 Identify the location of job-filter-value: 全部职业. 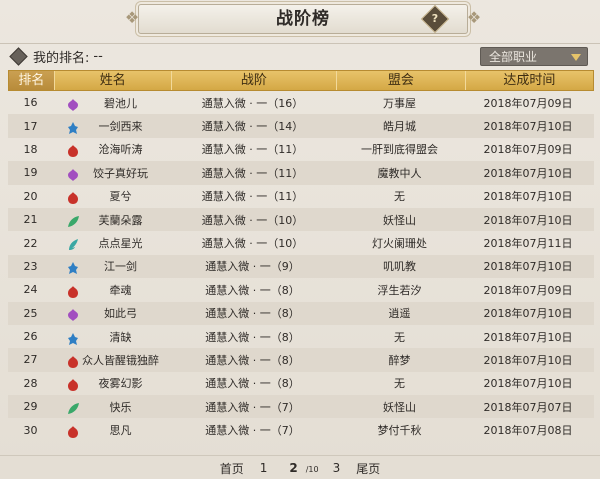
(513, 57).